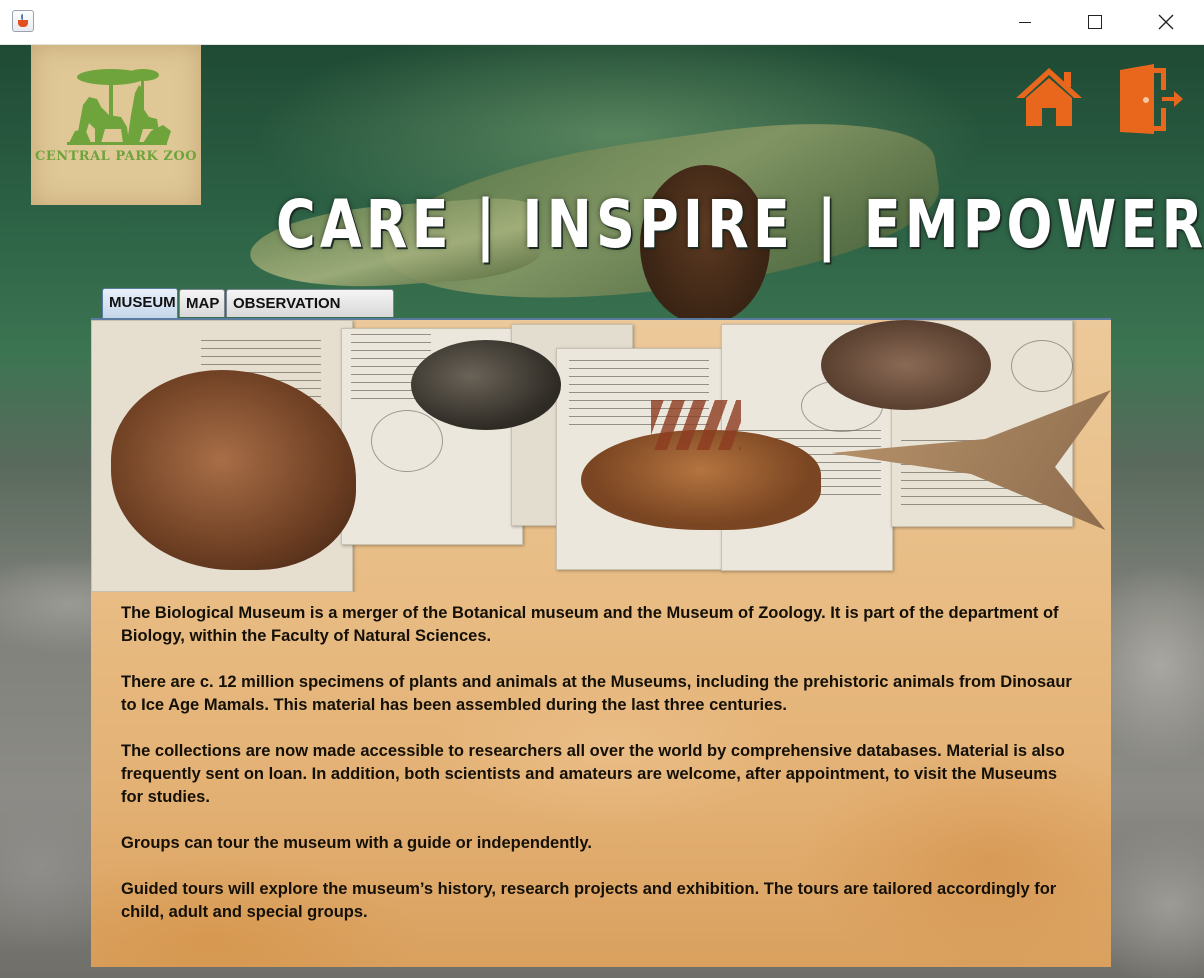 This screenshot has width=1204, height=978. What do you see at coordinates (740, 224) in the screenshot?
I see `slogan: CARE | INSPIRE | EMPOWER` at bounding box center [740, 224].